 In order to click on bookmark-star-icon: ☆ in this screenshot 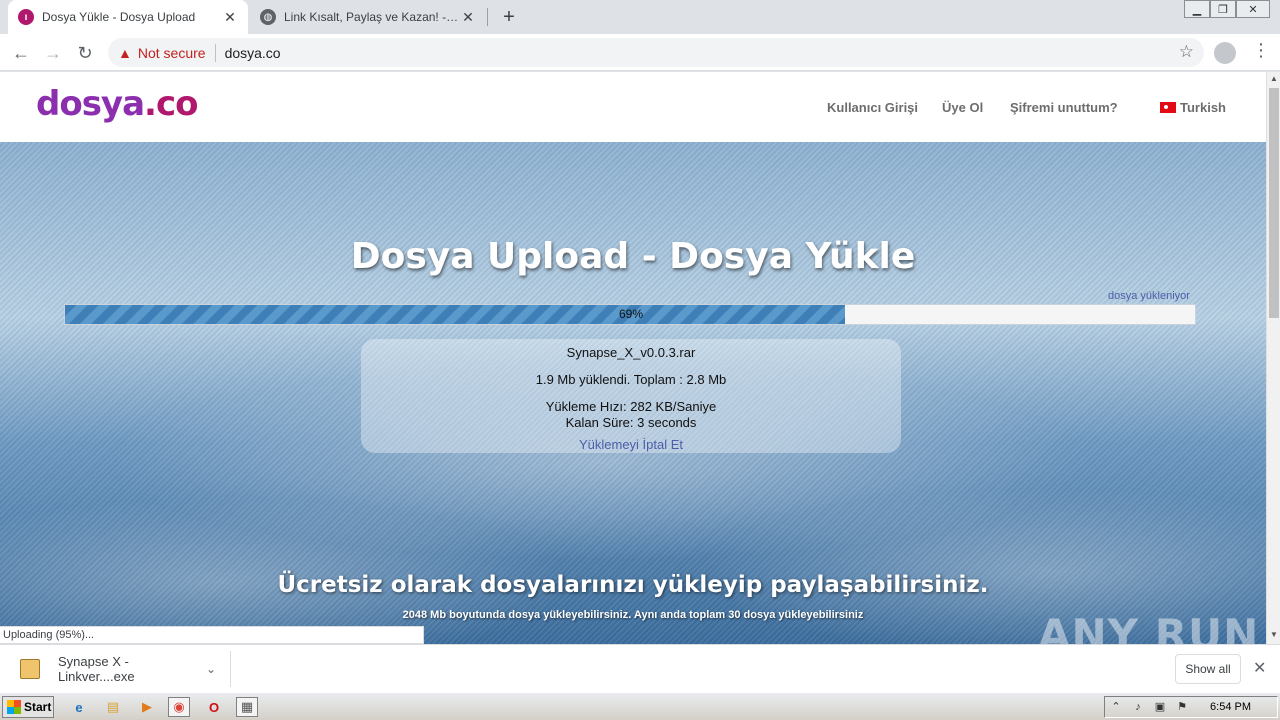, I will do `click(1186, 52)`.